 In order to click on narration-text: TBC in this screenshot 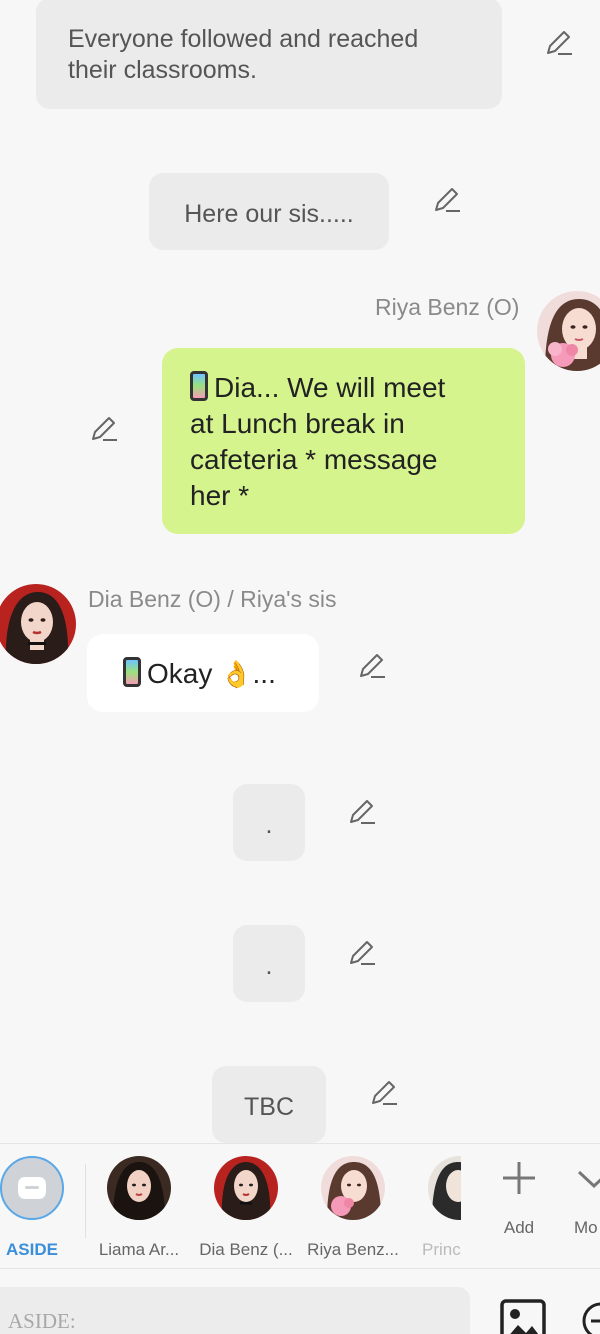, I will do `click(269, 1107)`.